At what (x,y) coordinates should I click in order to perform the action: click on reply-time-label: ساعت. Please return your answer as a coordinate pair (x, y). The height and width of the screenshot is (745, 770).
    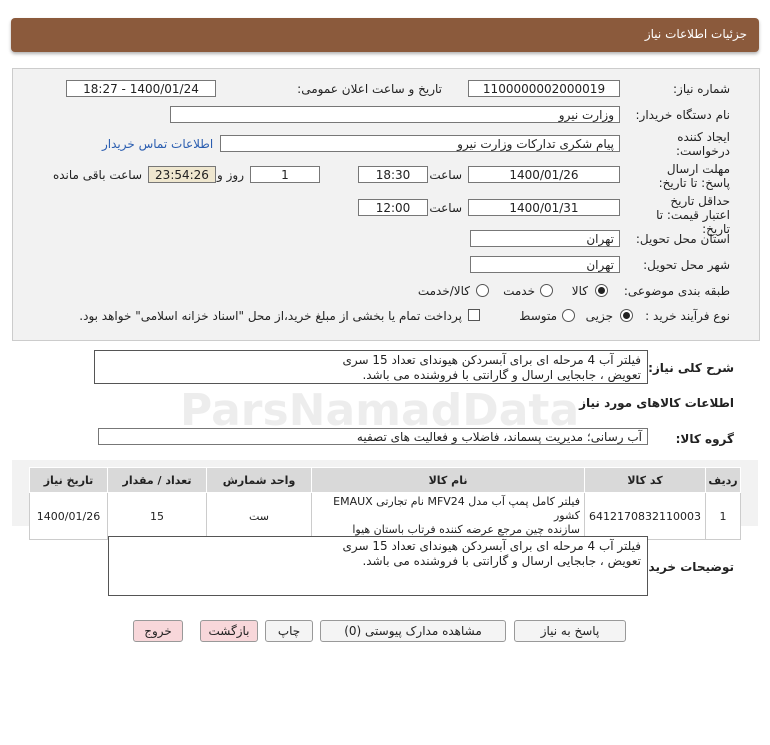
    Looking at the image, I should click on (445, 175).